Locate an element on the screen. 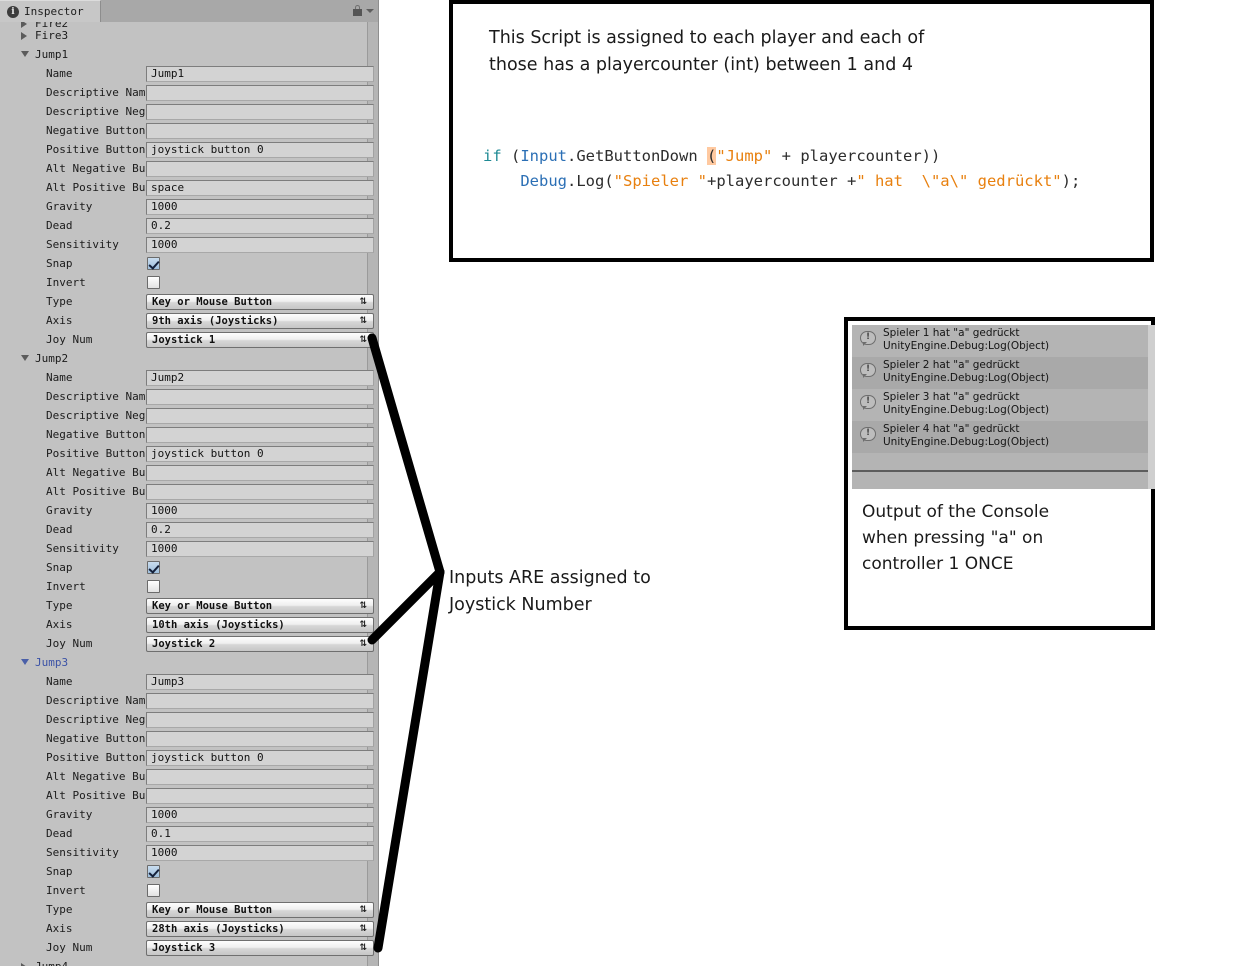 The image size is (1256, 966). axis-dropdown: 28th axis (Joysticks) ⇅ is located at coordinates (260, 929).